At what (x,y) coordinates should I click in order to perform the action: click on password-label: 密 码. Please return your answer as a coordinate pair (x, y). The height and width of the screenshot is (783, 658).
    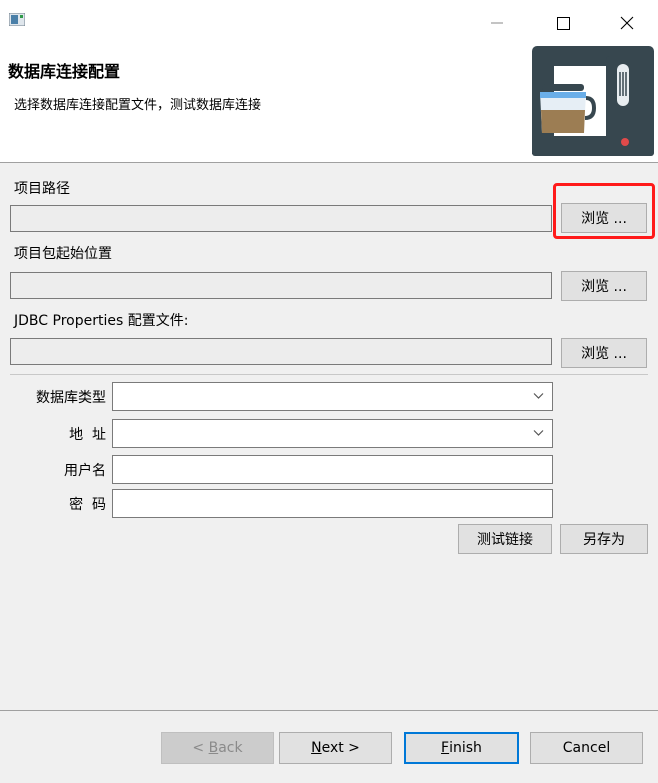
    Looking at the image, I should click on (87, 505).